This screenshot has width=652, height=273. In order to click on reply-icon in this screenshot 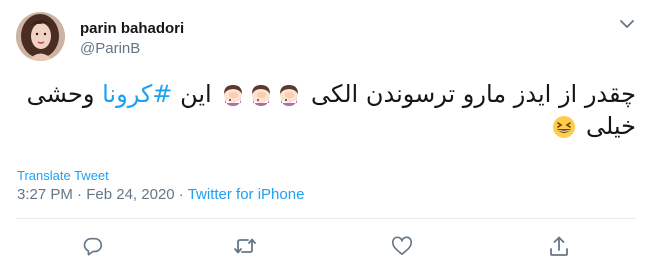, I will do `click(93, 246)`.